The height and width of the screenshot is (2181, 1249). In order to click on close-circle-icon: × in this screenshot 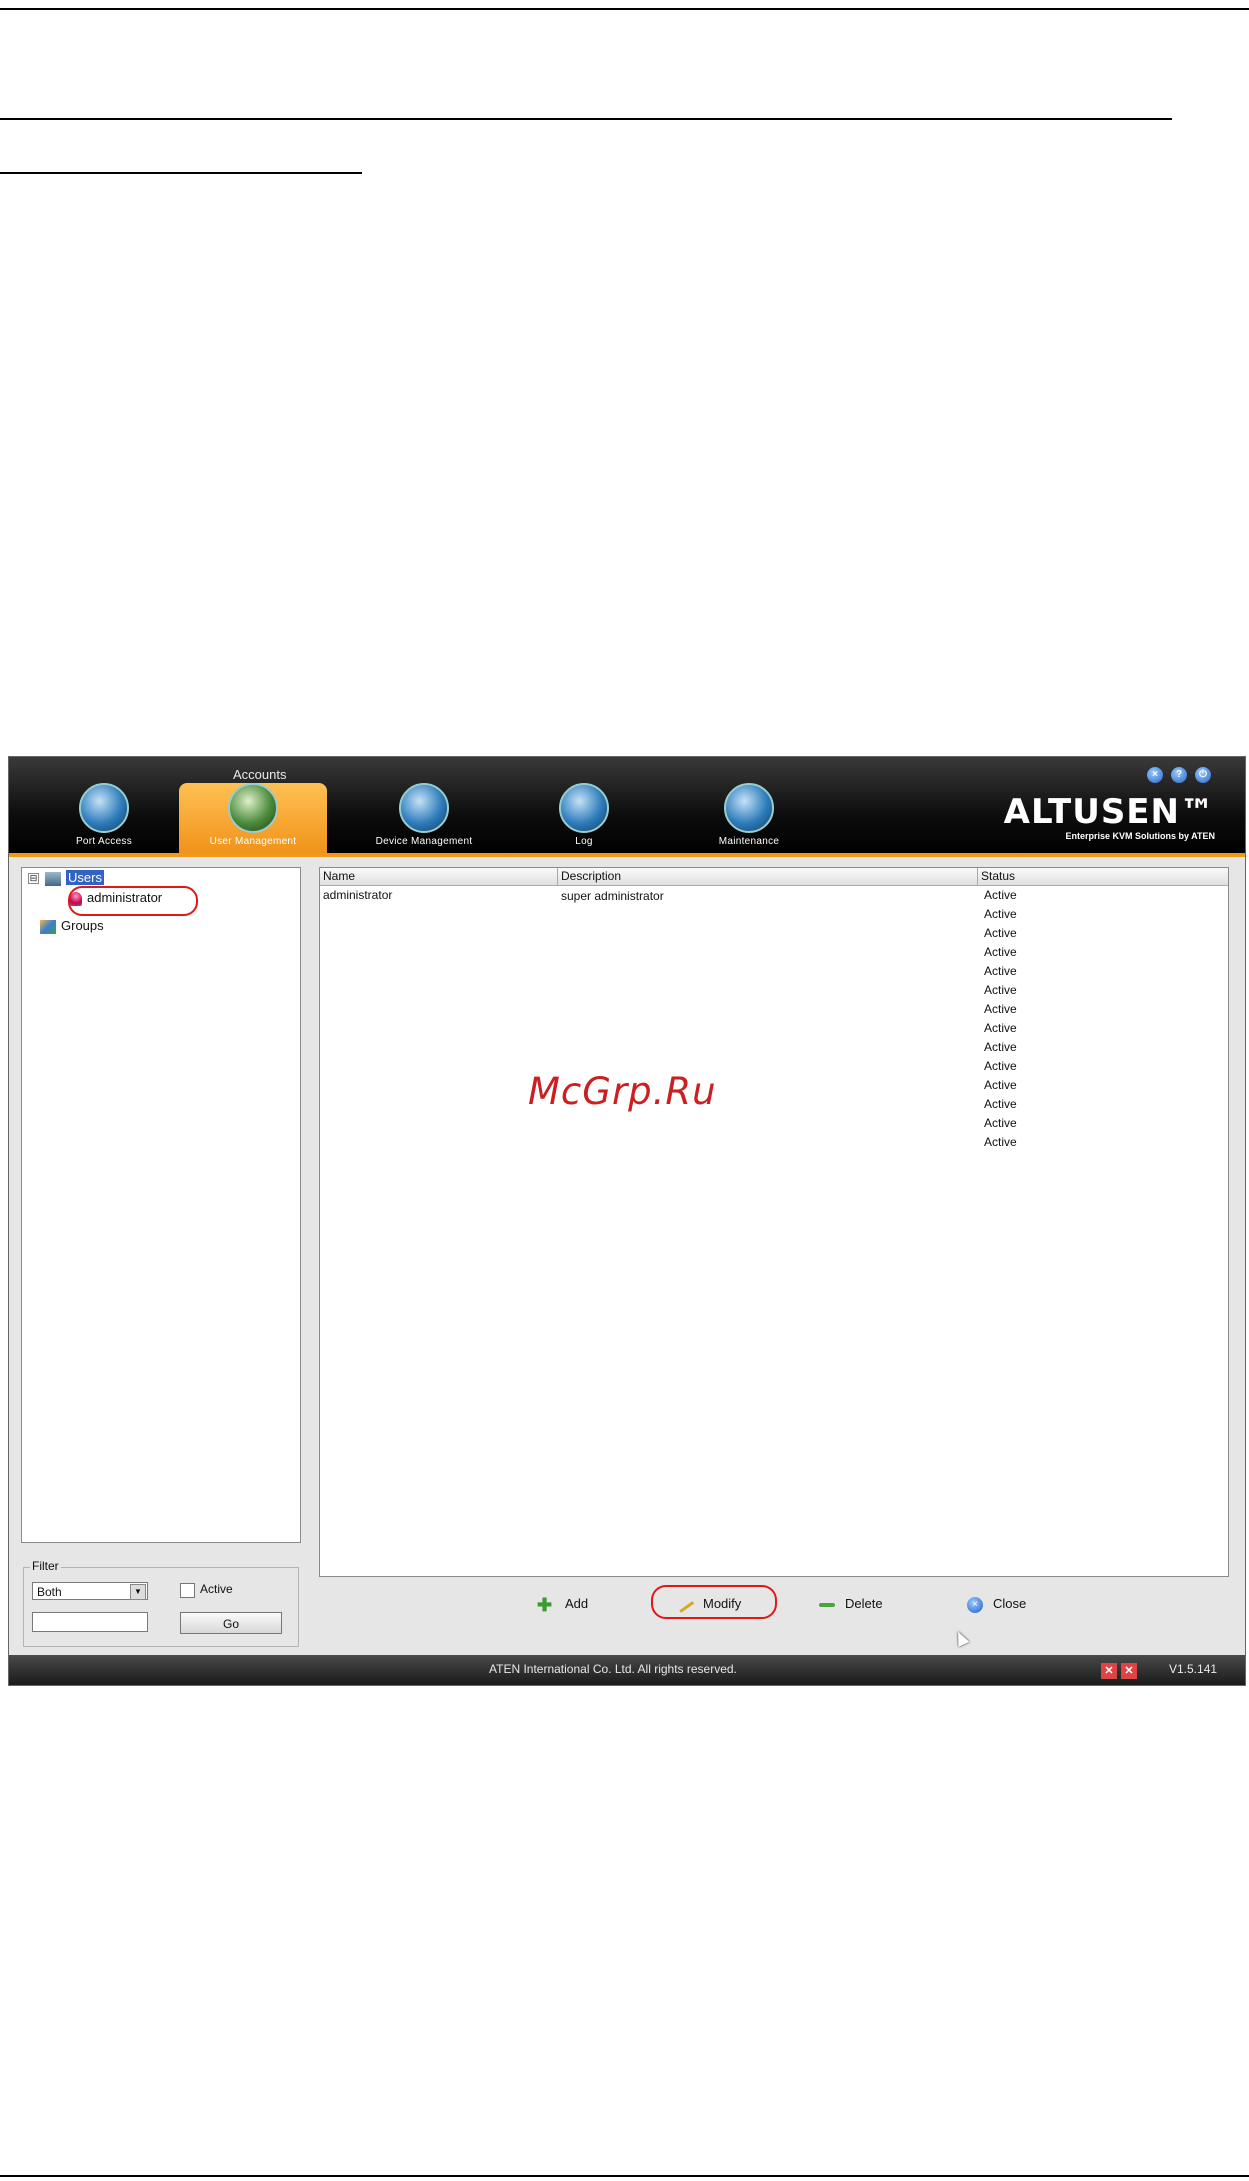, I will do `click(975, 1604)`.